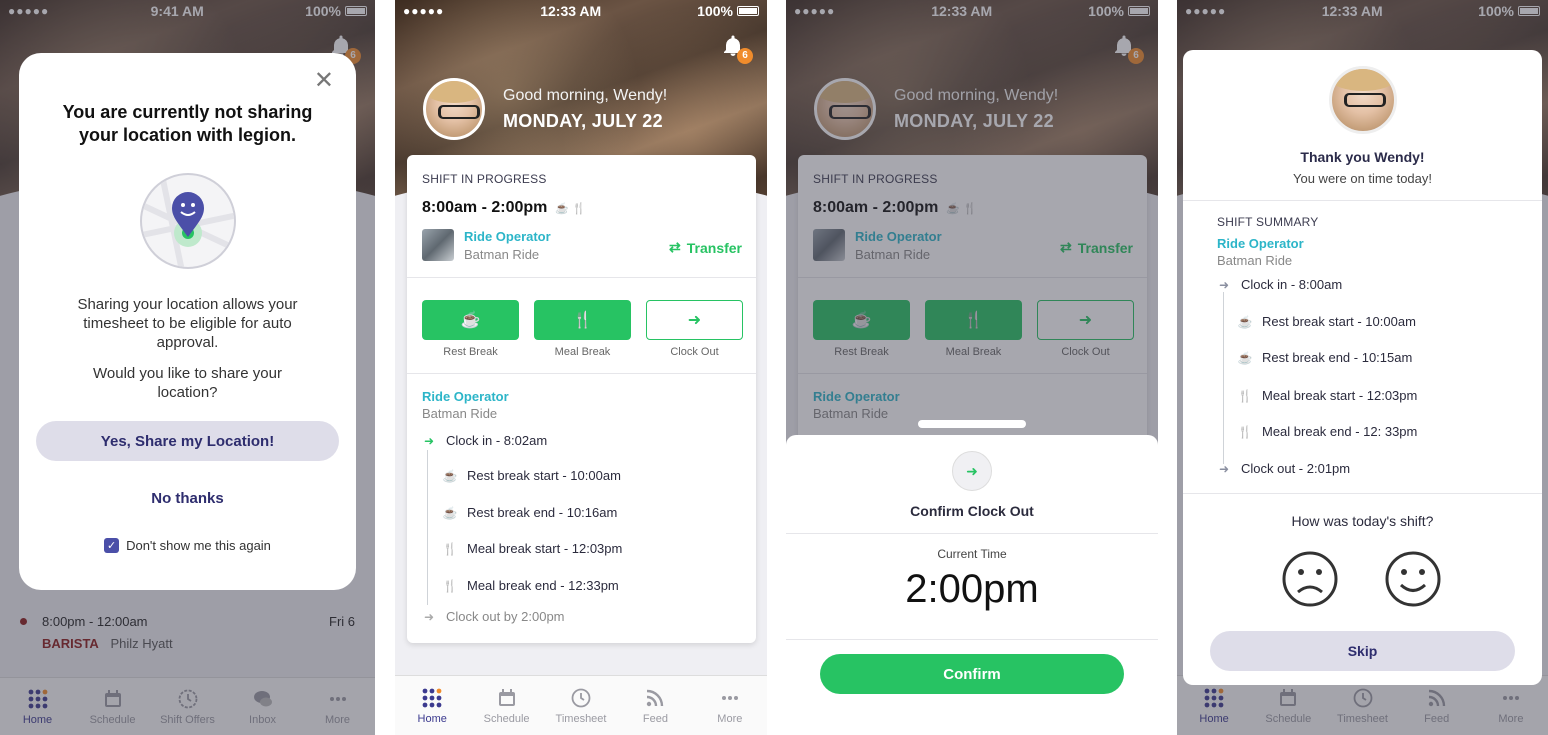  Describe the element at coordinates (506, 697) in the screenshot. I see `calendar-icon` at that location.